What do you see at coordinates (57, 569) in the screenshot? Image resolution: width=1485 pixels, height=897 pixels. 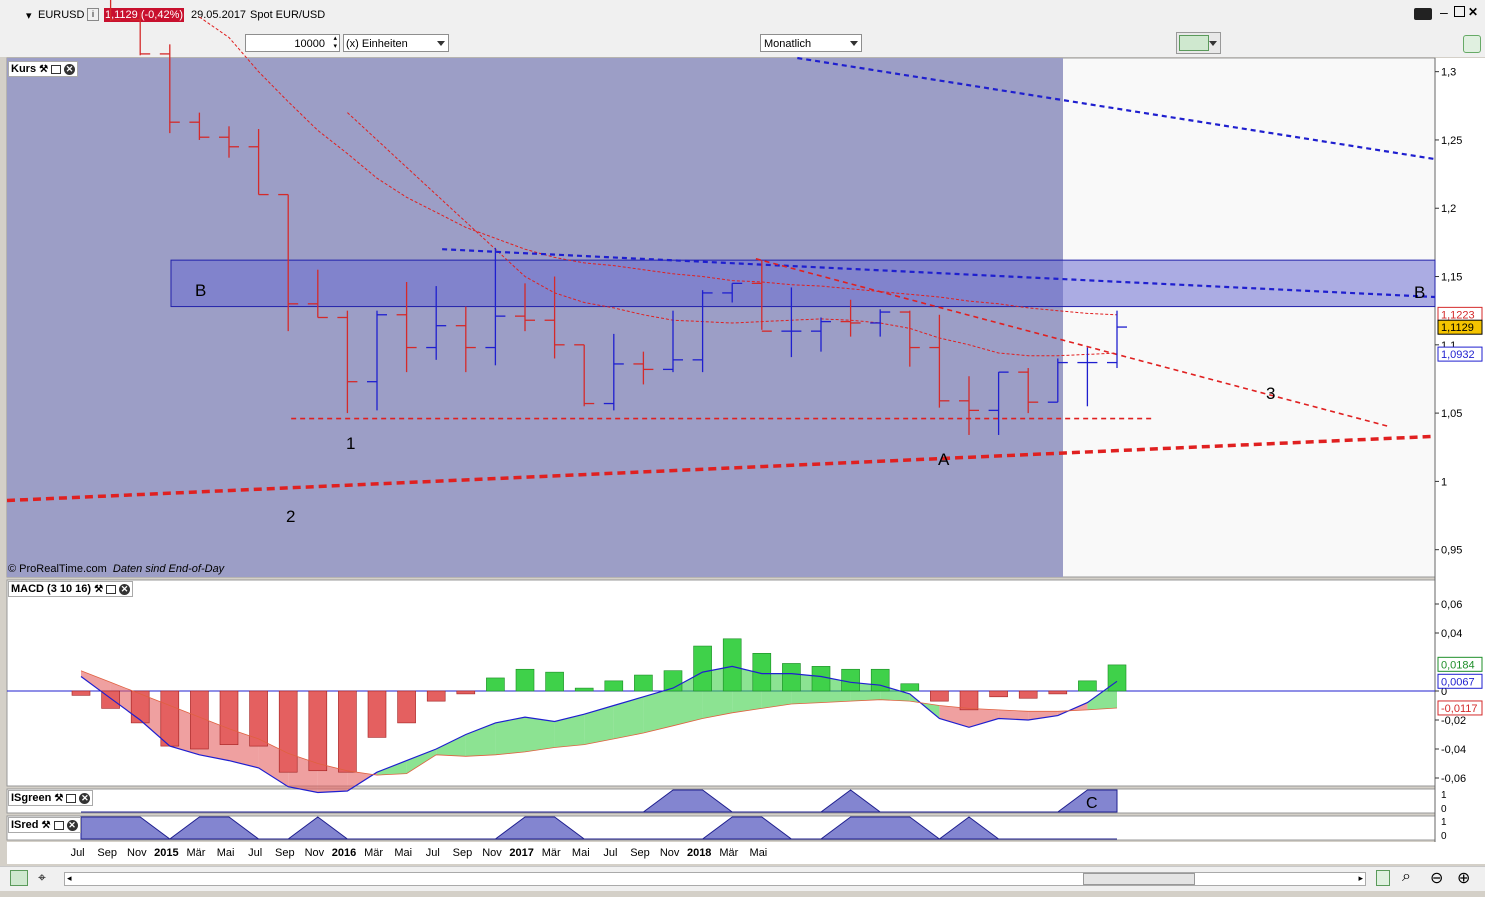 I see `watermark-brand: © ProRealTime.com` at bounding box center [57, 569].